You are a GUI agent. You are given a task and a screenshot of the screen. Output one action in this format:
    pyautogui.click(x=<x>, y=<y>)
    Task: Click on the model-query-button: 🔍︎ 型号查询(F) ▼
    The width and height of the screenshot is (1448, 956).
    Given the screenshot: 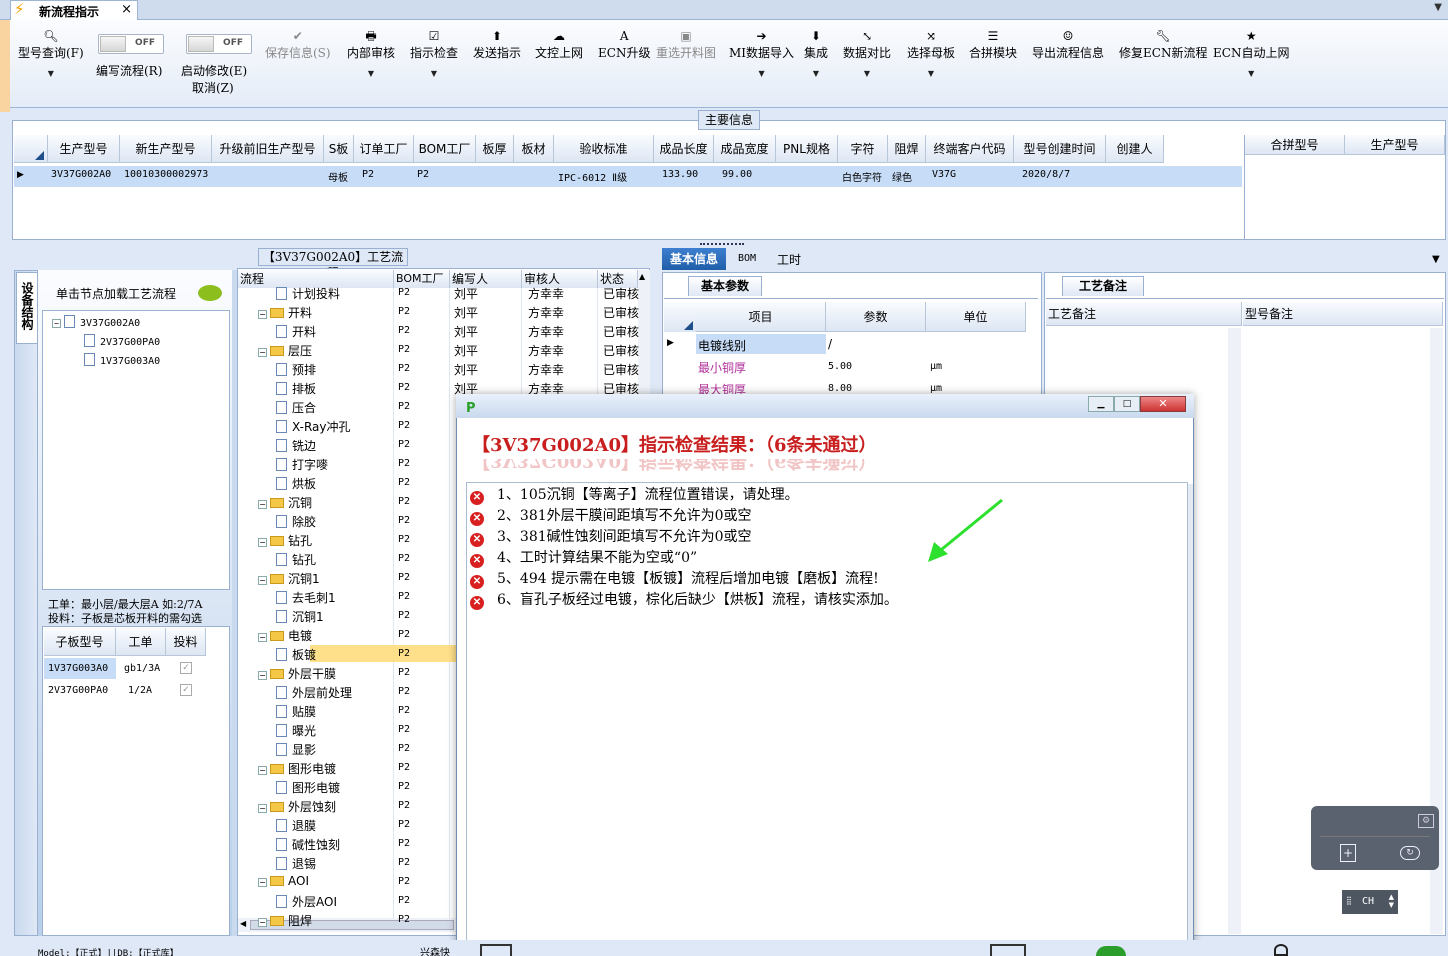 What is the action you would take?
    pyautogui.click(x=51, y=53)
    